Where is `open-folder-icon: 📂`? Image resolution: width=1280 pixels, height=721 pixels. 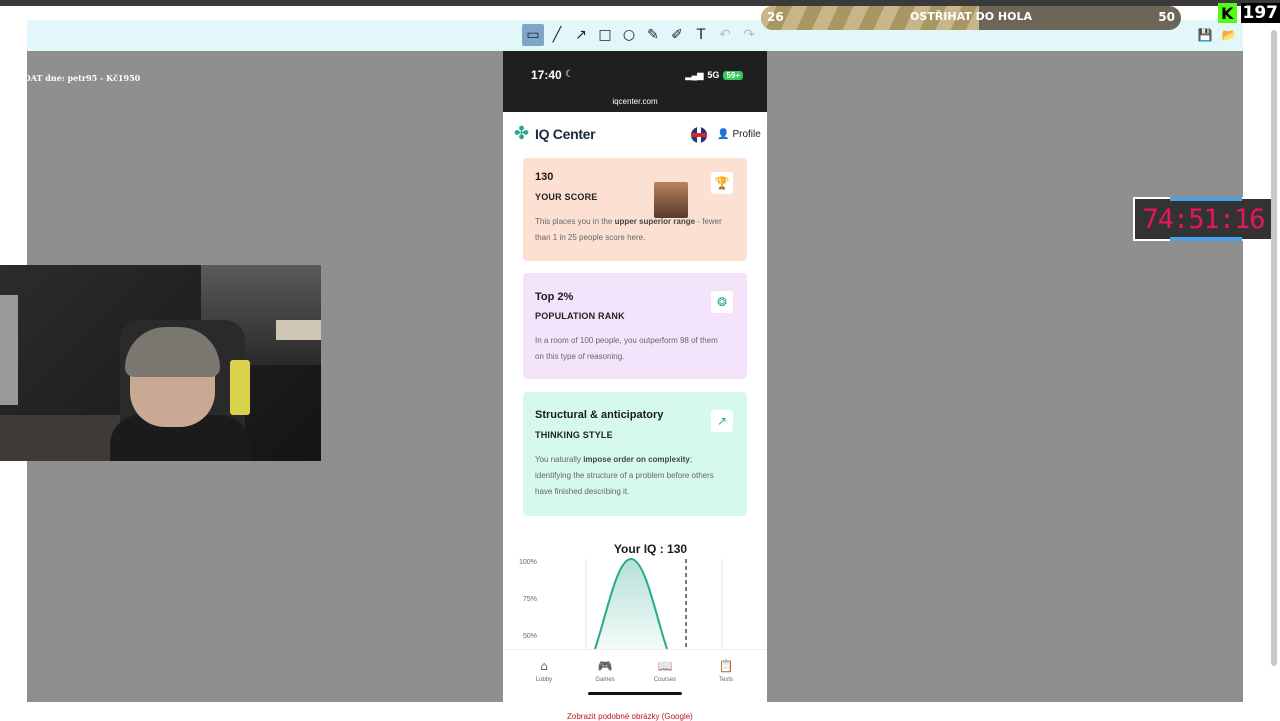
open-folder-icon: 📂 is located at coordinates (1229, 35).